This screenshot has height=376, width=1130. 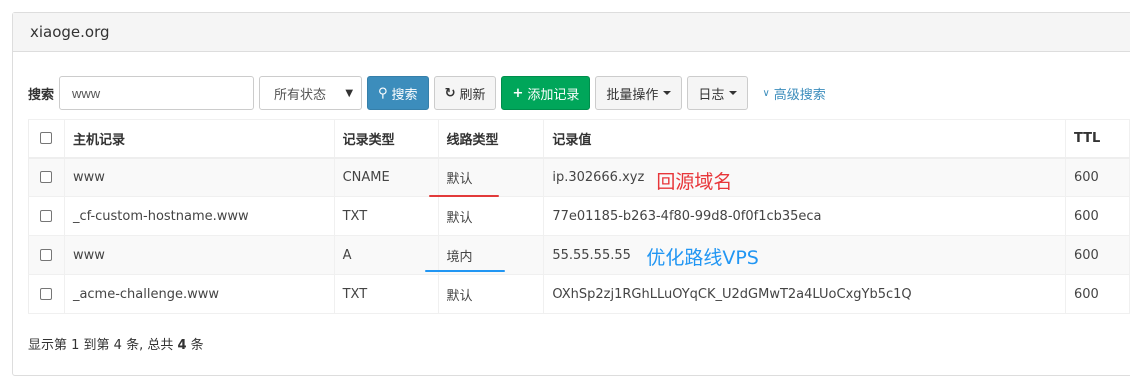 What do you see at coordinates (553, 95) in the screenshot?
I see `add-record-button-label: 添加记录` at bounding box center [553, 95].